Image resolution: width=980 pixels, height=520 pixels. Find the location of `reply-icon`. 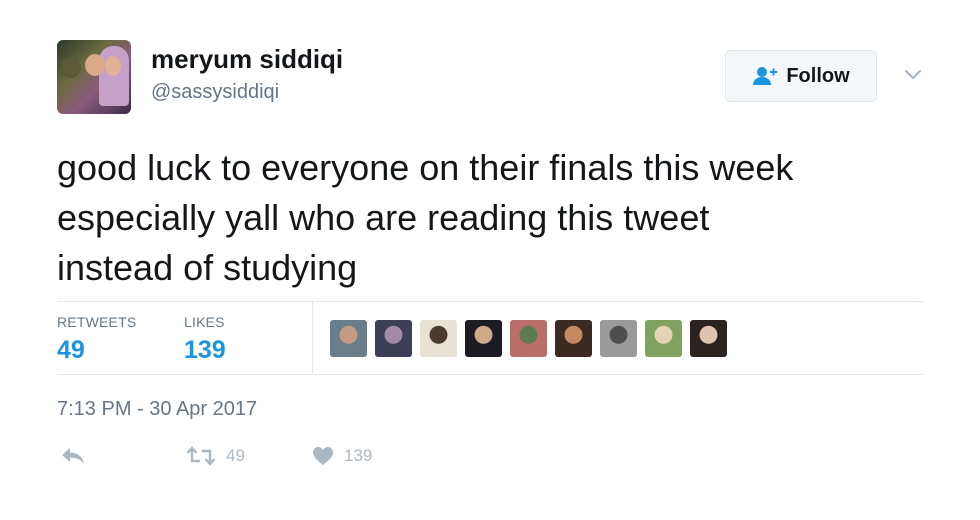

reply-icon is located at coordinates (73, 456).